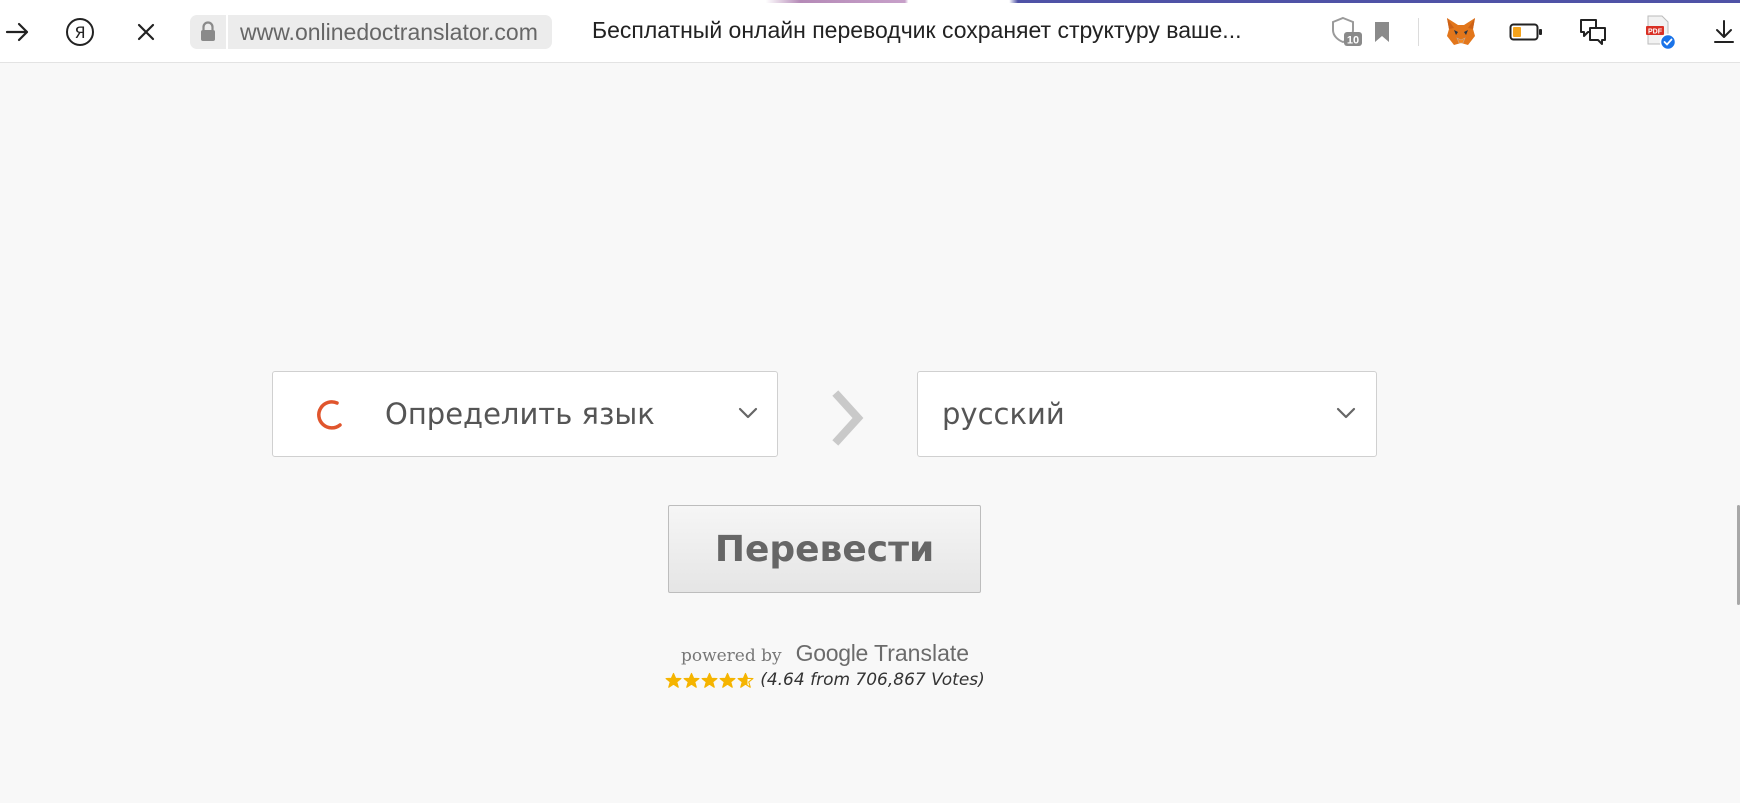 This screenshot has height=803, width=1740. I want to click on powered-by-row: powered by Google Translate, so click(825, 653).